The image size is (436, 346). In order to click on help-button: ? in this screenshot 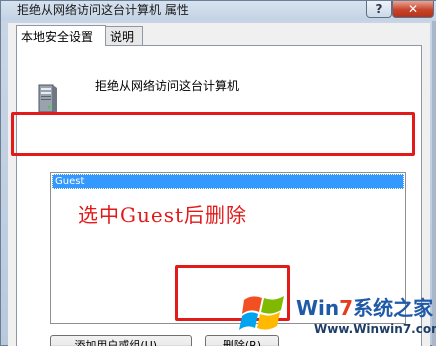, I will do `click(379, 9)`.